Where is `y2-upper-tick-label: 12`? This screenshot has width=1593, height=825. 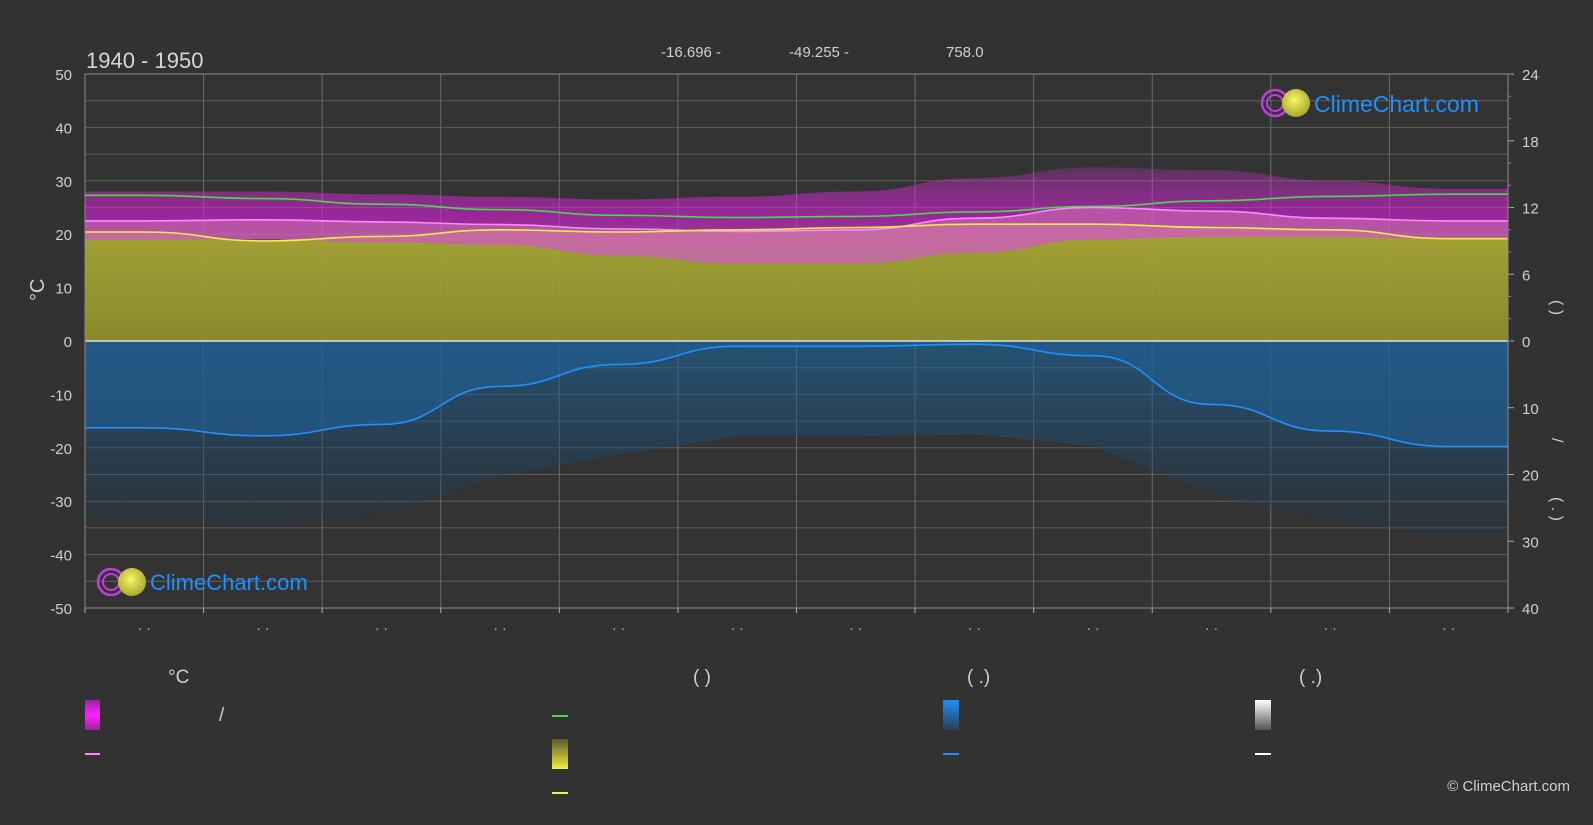 y2-upper-tick-label: 12 is located at coordinates (1530, 209).